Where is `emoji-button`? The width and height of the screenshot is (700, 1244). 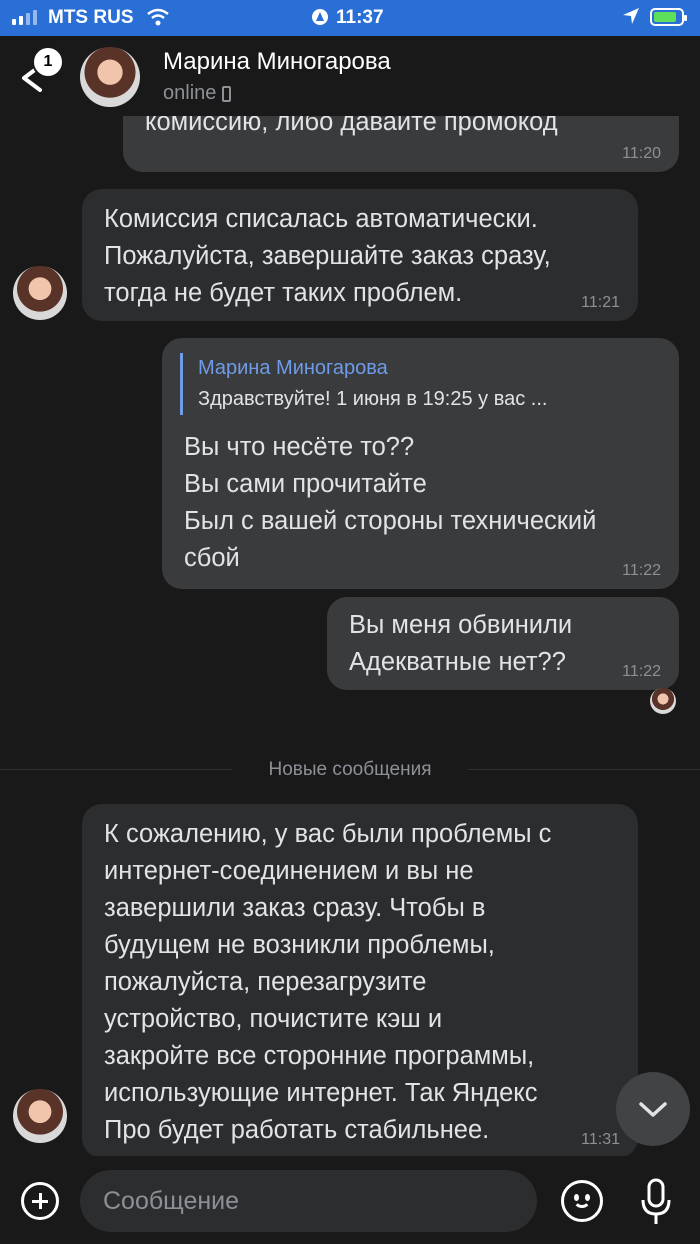
emoji-button is located at coordinates (582, 1201).